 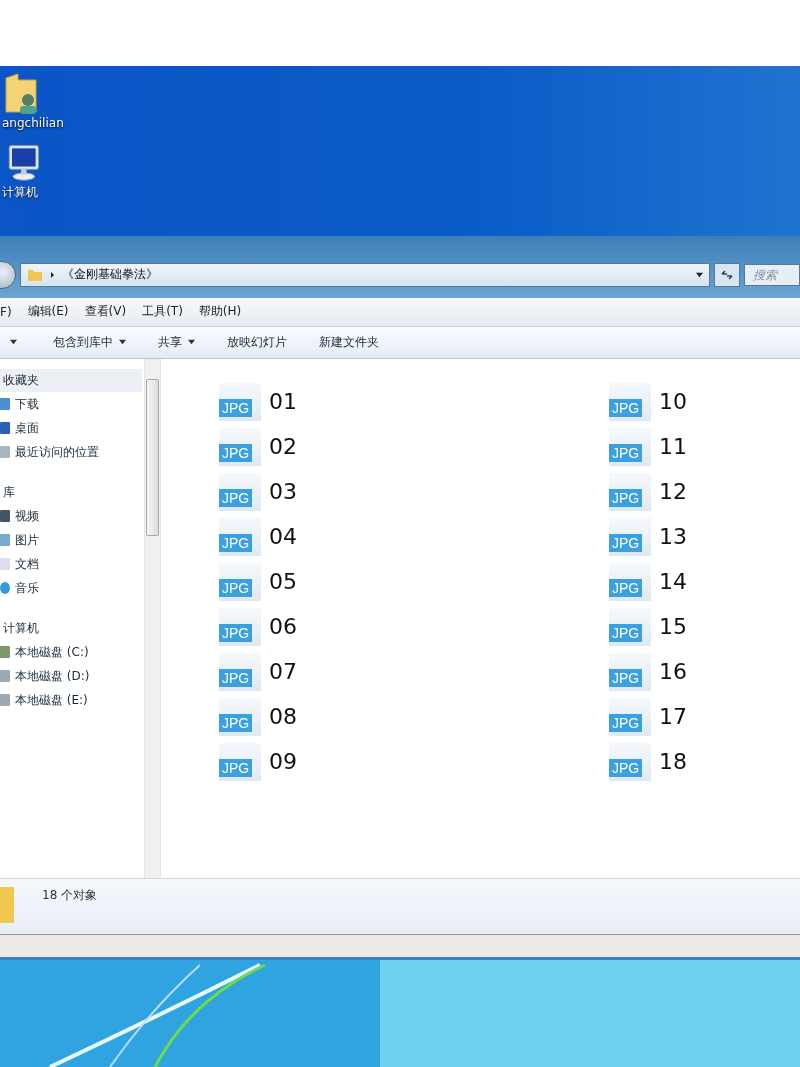 What do you see at coordinates (27, 516) in the screenshot?
I see `sidebar-item: 视频` at bounding box center [27, 516].